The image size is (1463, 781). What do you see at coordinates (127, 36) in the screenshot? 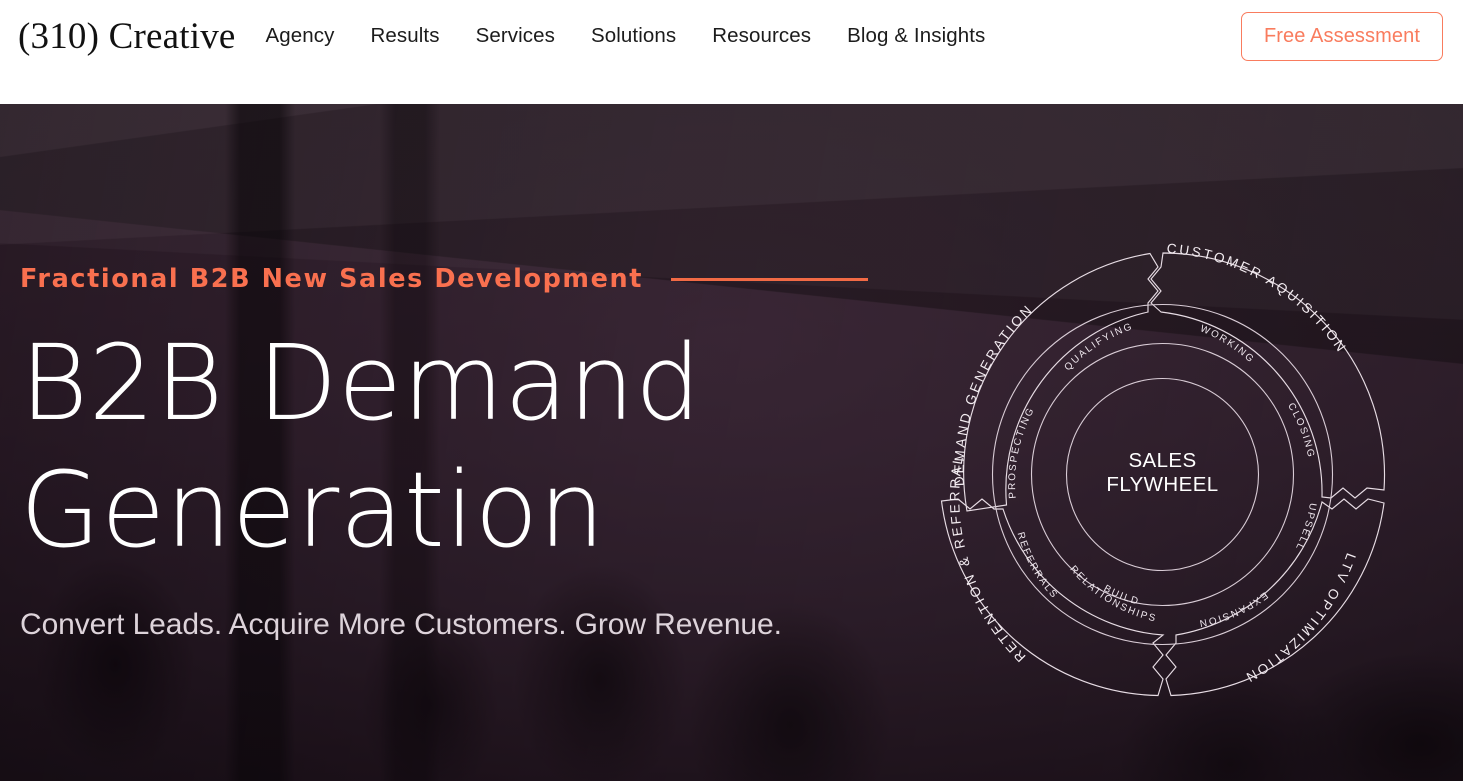
I see `brand-logo: (310) Creative` at bounding box center [127, 36].